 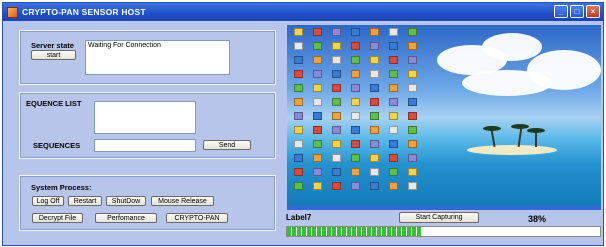 I want to click on mouse-release-button: Mouse Release, so click(x=182, y=201).